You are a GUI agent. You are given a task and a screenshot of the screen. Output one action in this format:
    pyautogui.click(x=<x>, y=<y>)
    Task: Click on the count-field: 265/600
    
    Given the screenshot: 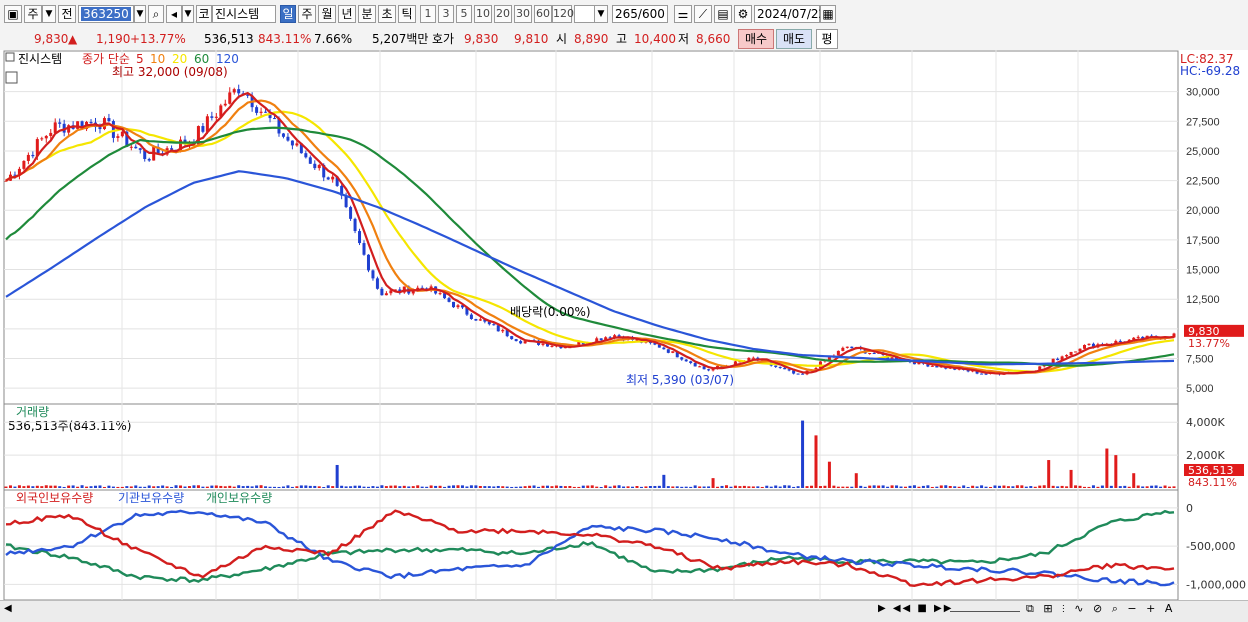 What is the action you would take?
    pyautogui.click(x=640, y=14)
    